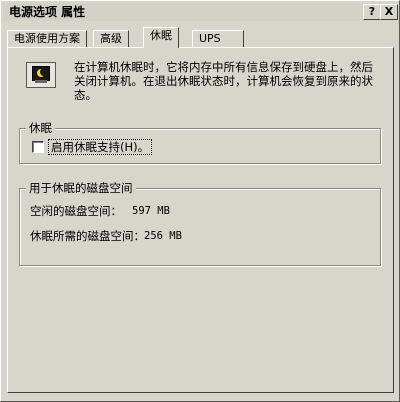  Describe the element at coordinates (389, 12) in the screenshot. I see `close-button: X` at that location.